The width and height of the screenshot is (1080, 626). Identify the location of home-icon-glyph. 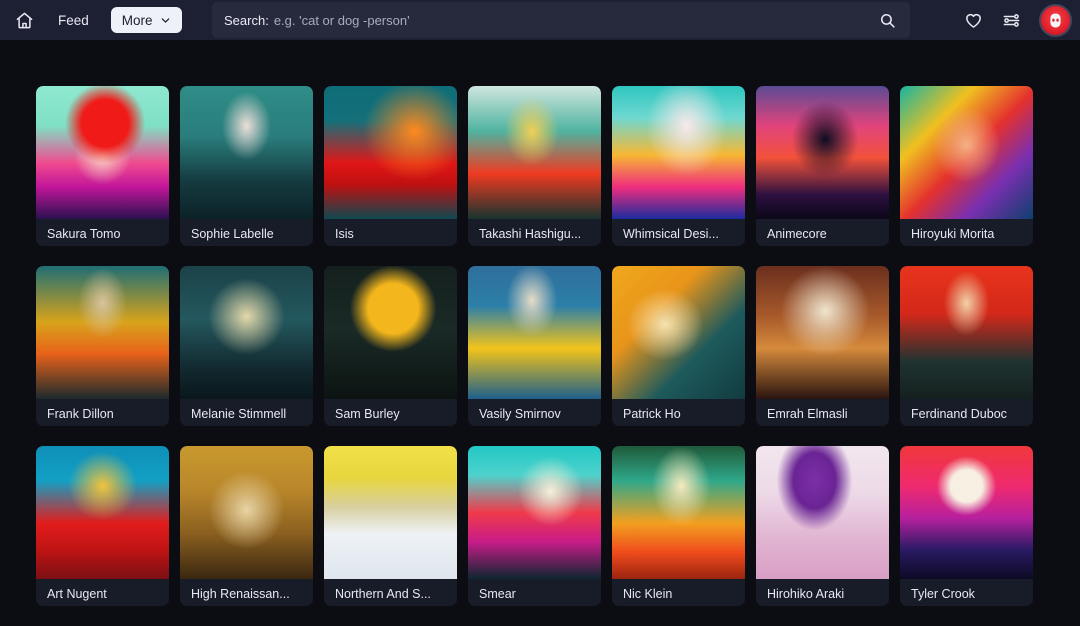
(24, 20).